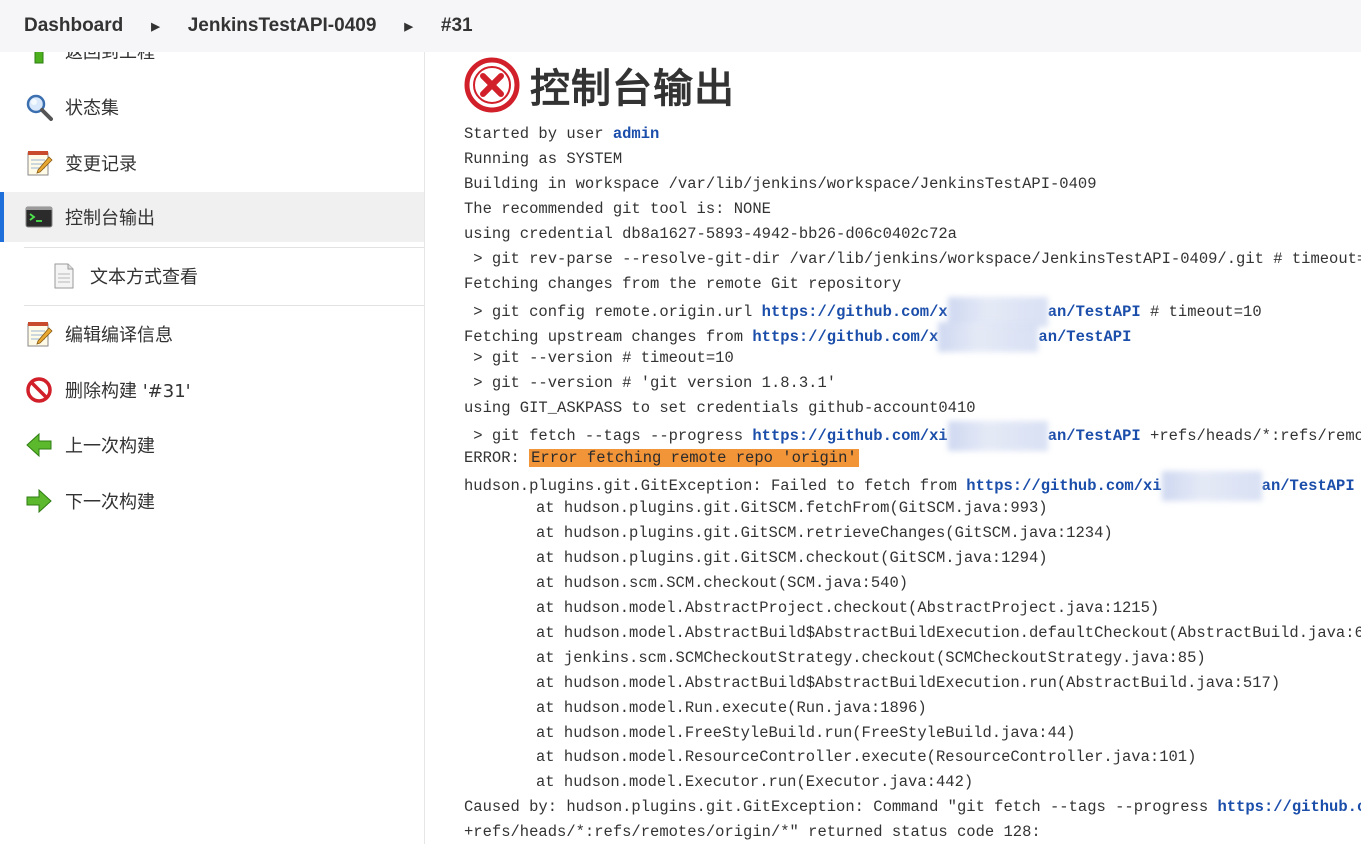 The height and width of the screenshot is (844, 1361). What do you see at coordinates (680, 26) in the screenshot?
I see `breadcrumb: Dashboard ▶ JenkinsTestAPI-0409 ▶ #31` at bounding box center [680, 26].